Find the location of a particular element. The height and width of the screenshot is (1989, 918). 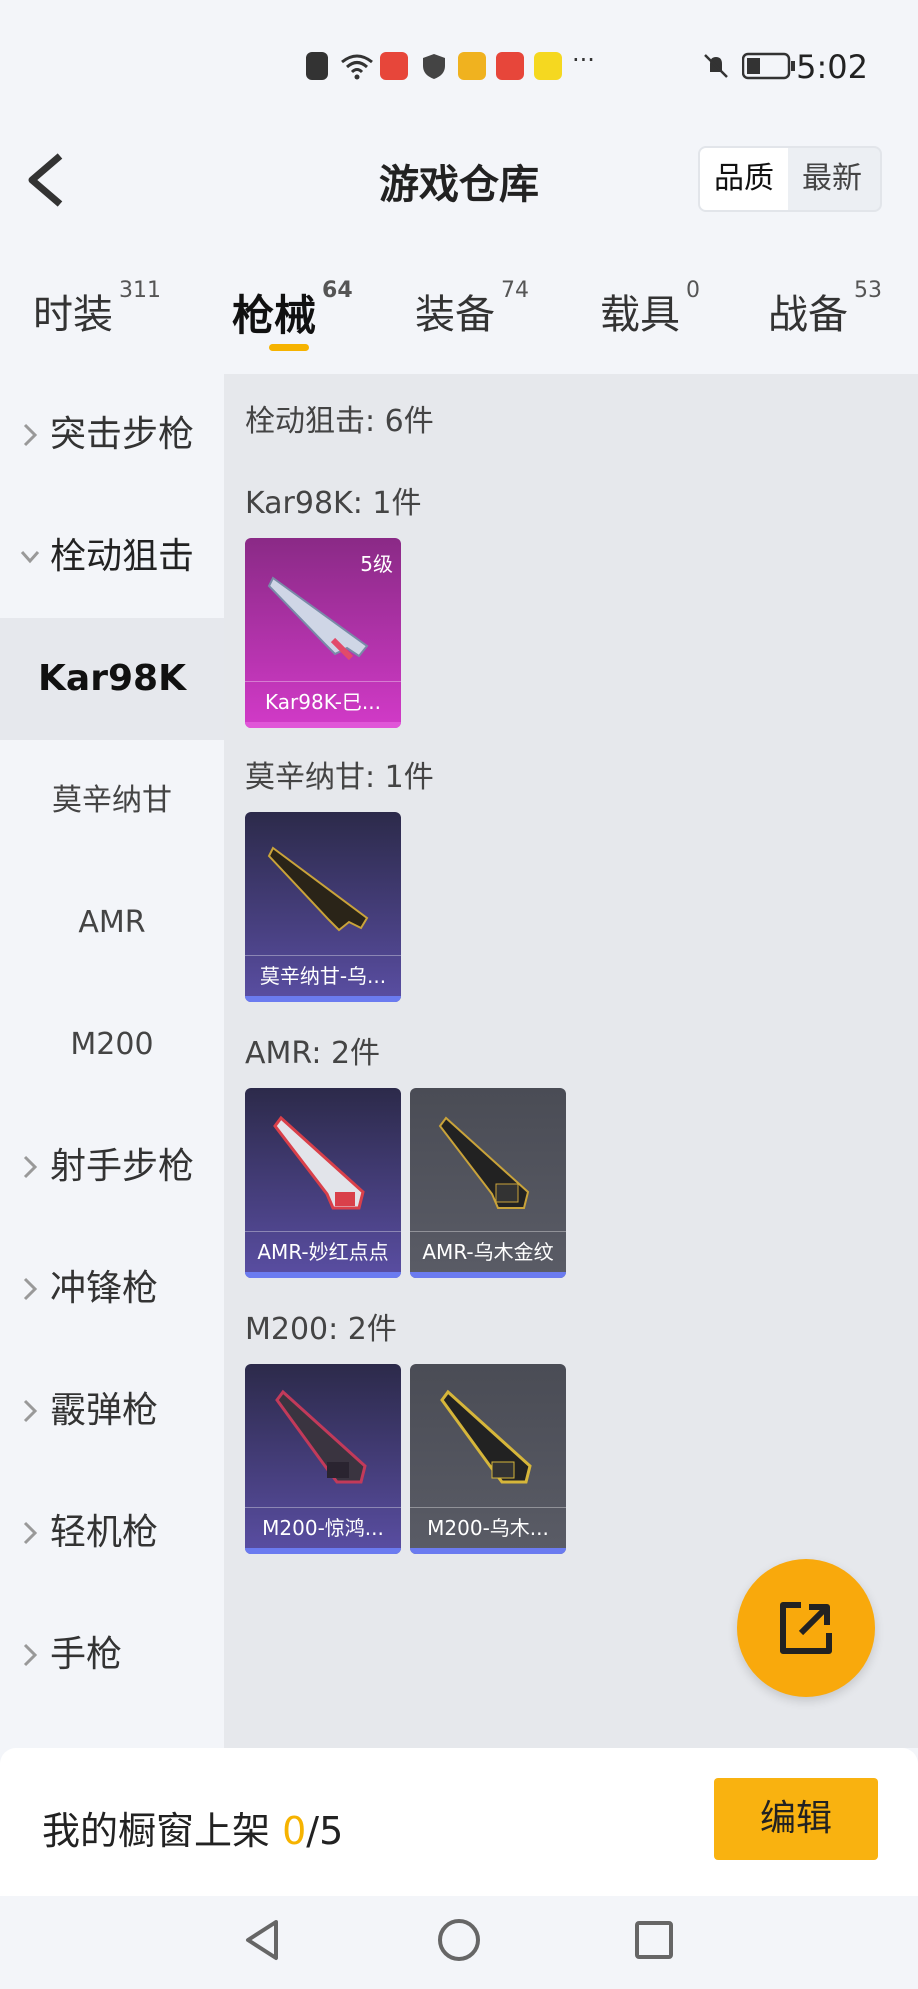

sidebar-subitem-m200: M200 is located at coordinates (112, 1045).